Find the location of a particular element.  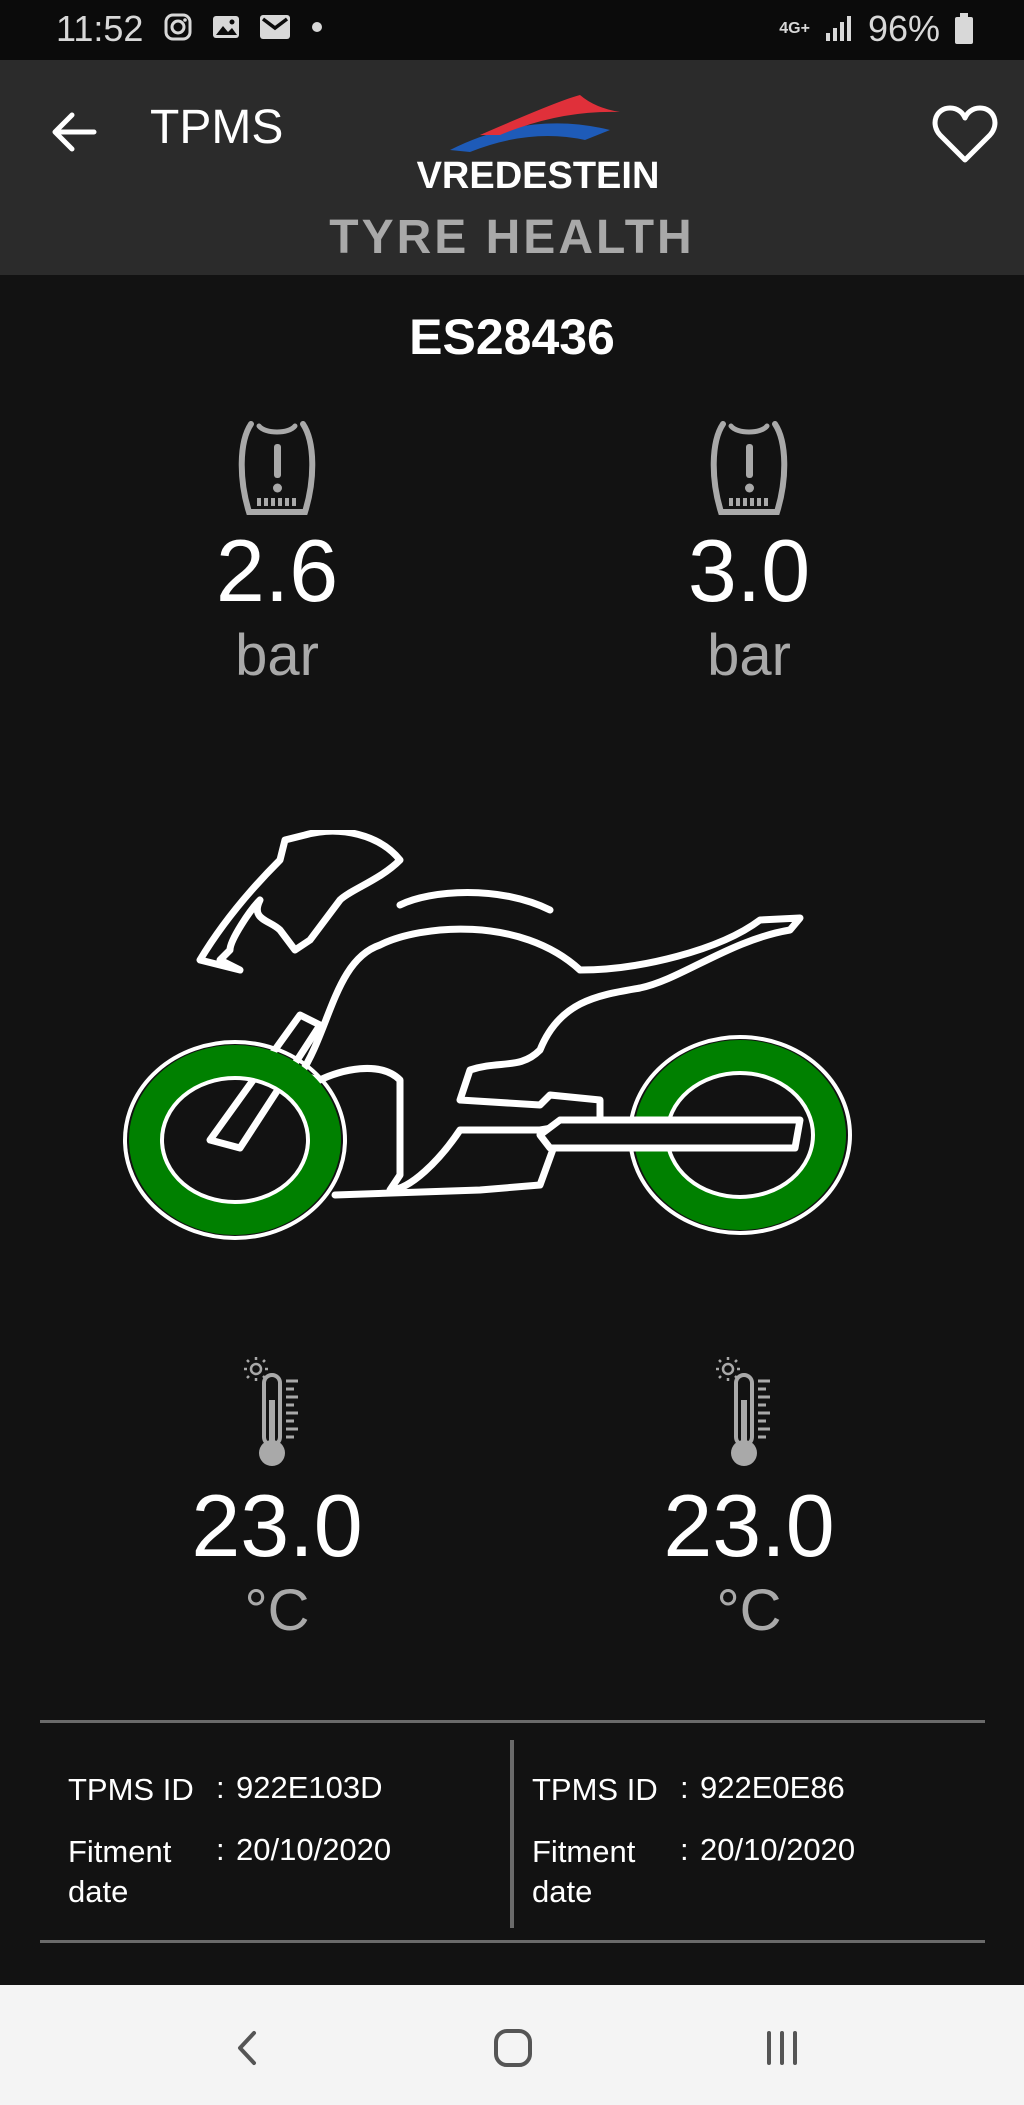

front-pressure-panel: 2.6 bar is located at coordinates (277, 554).